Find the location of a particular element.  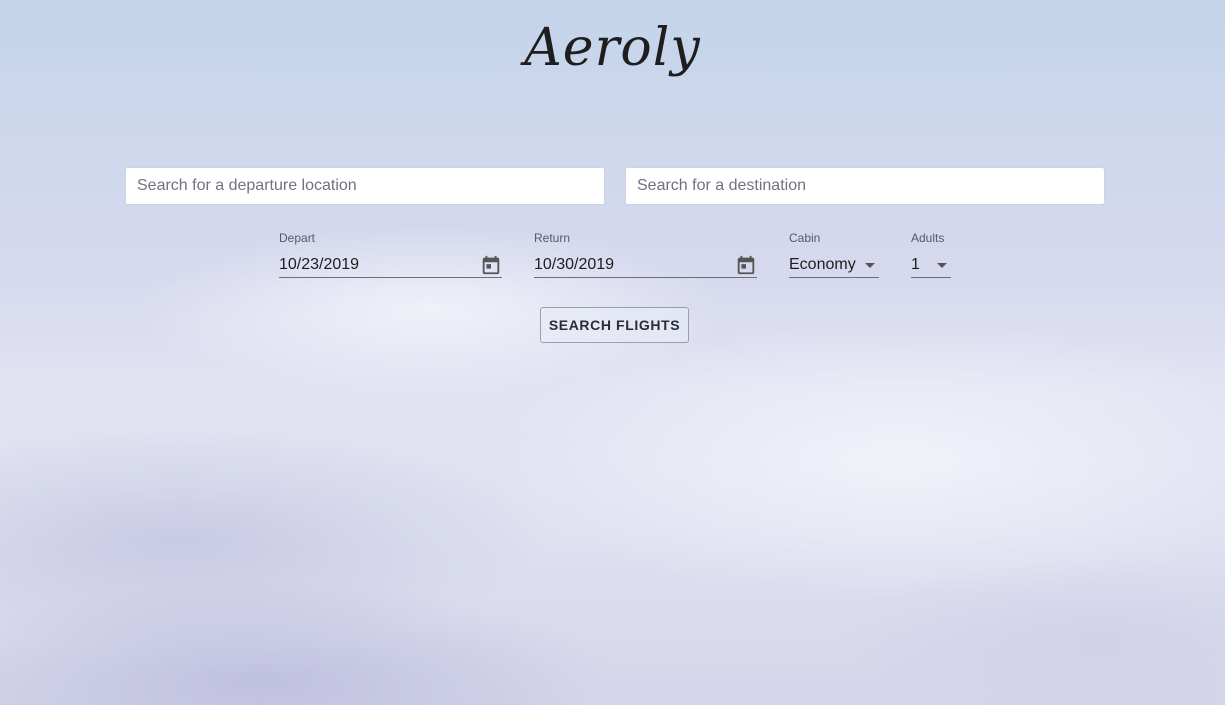

cabin-value: Economy is located at coordinates (822, 264).